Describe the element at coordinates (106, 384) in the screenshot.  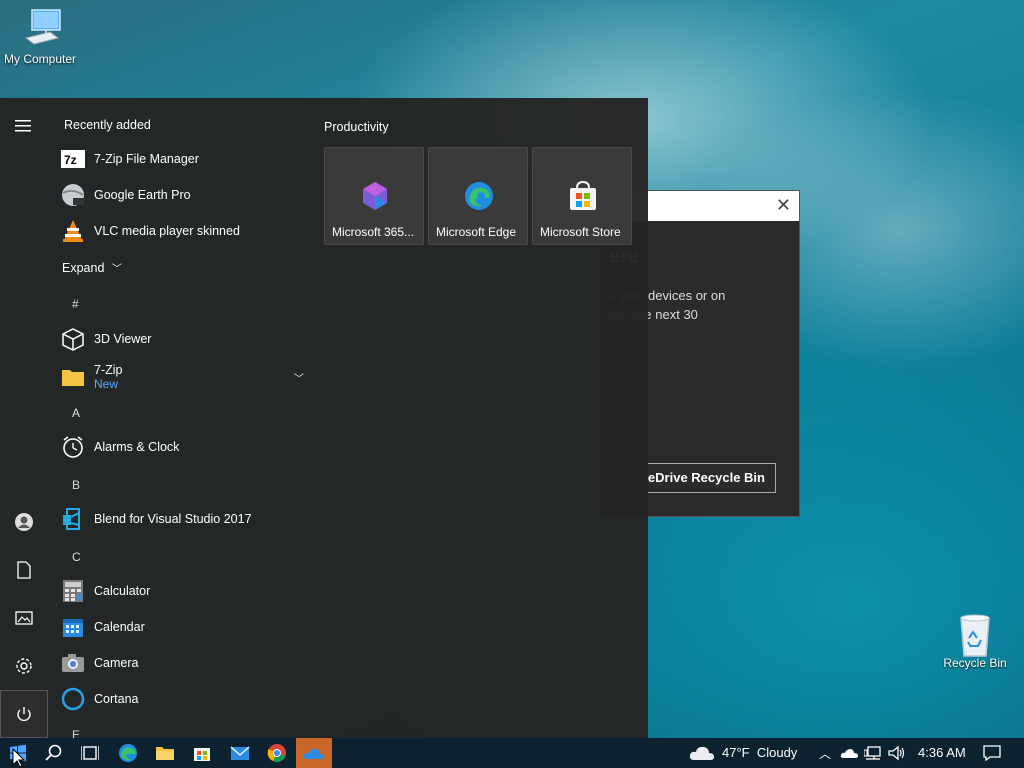
I see `new-badge: New` at that location.